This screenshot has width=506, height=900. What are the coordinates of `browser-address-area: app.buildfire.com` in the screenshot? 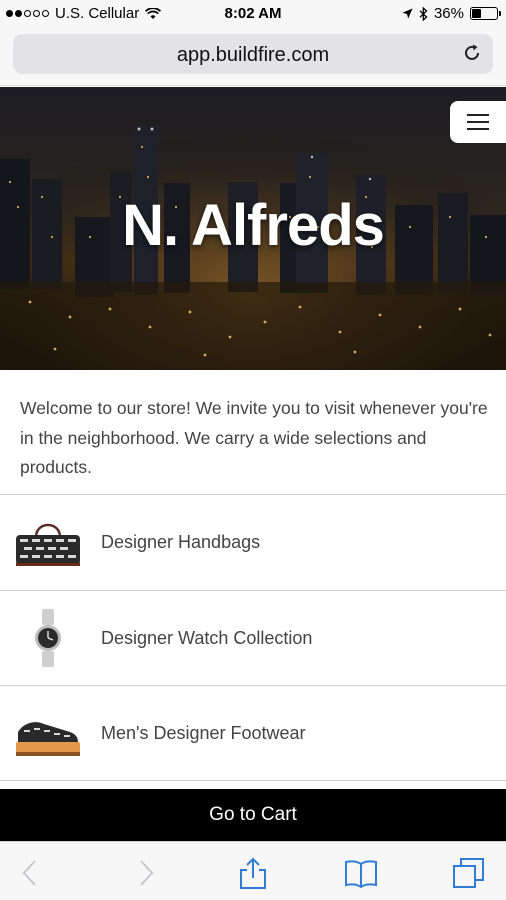 It's located at (253, 57).